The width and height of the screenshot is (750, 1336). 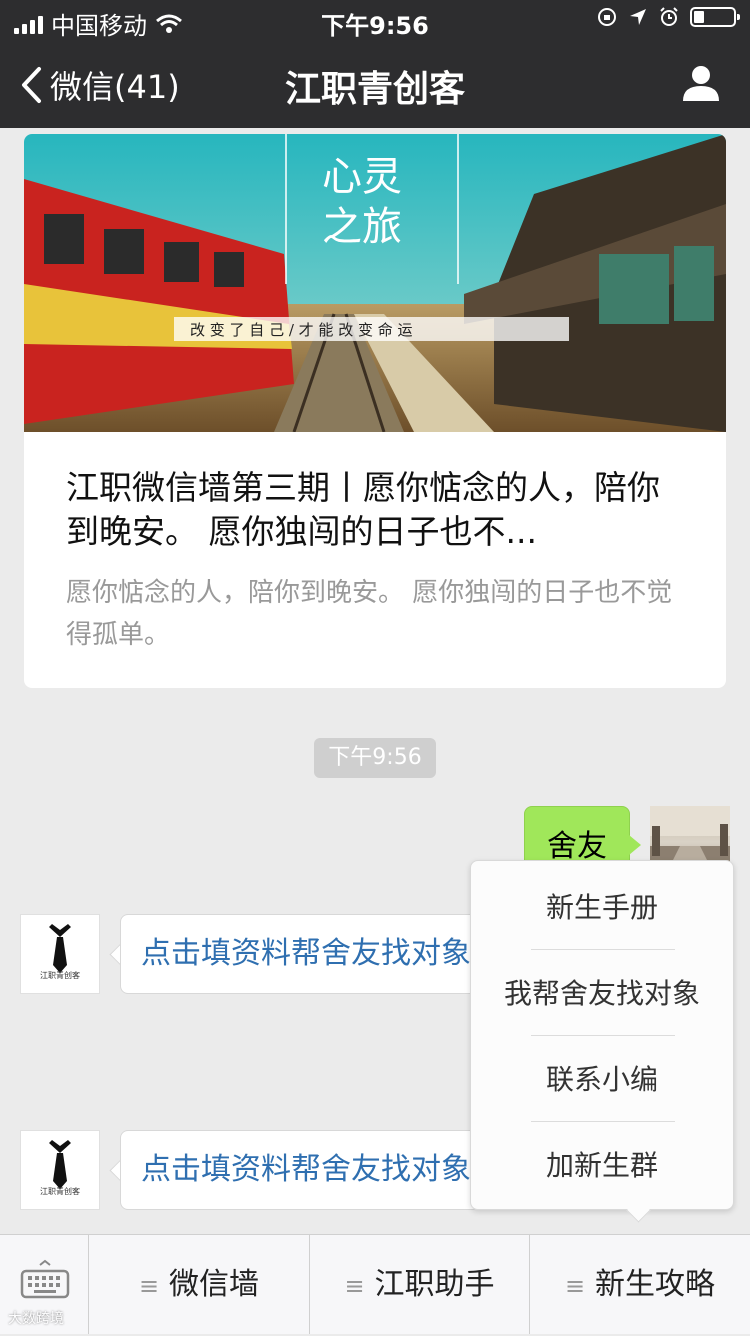 I want to click on battery-icon, so click(x=715, y=17).